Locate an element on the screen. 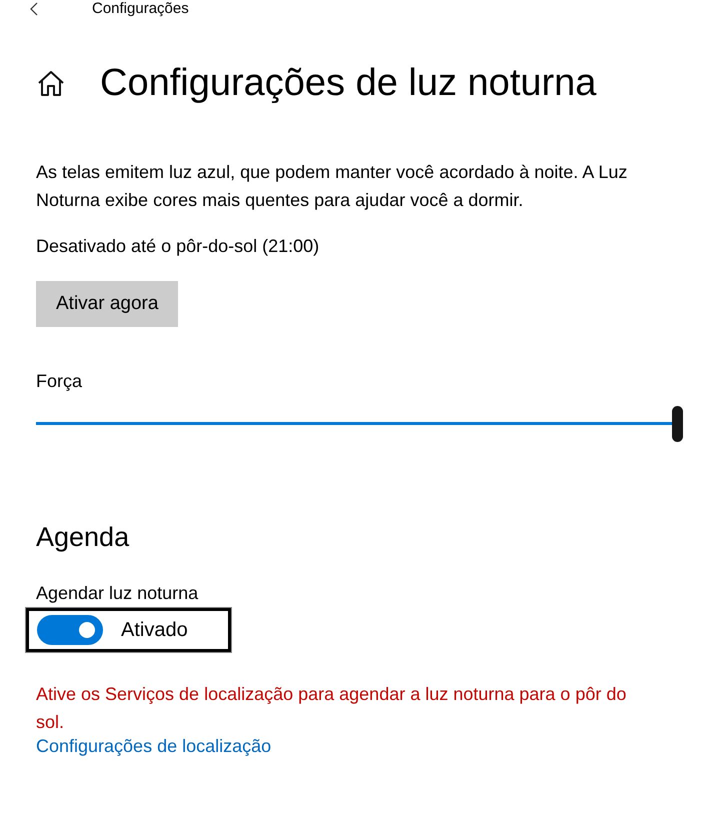  activate-now-button: Ativar agora is located at coordinates (107, 304).